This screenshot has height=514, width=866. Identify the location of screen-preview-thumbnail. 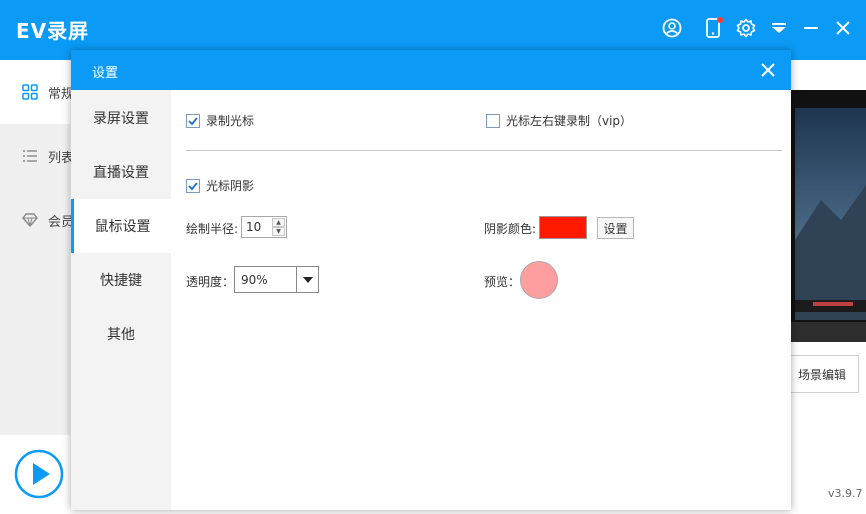
(828, 216).